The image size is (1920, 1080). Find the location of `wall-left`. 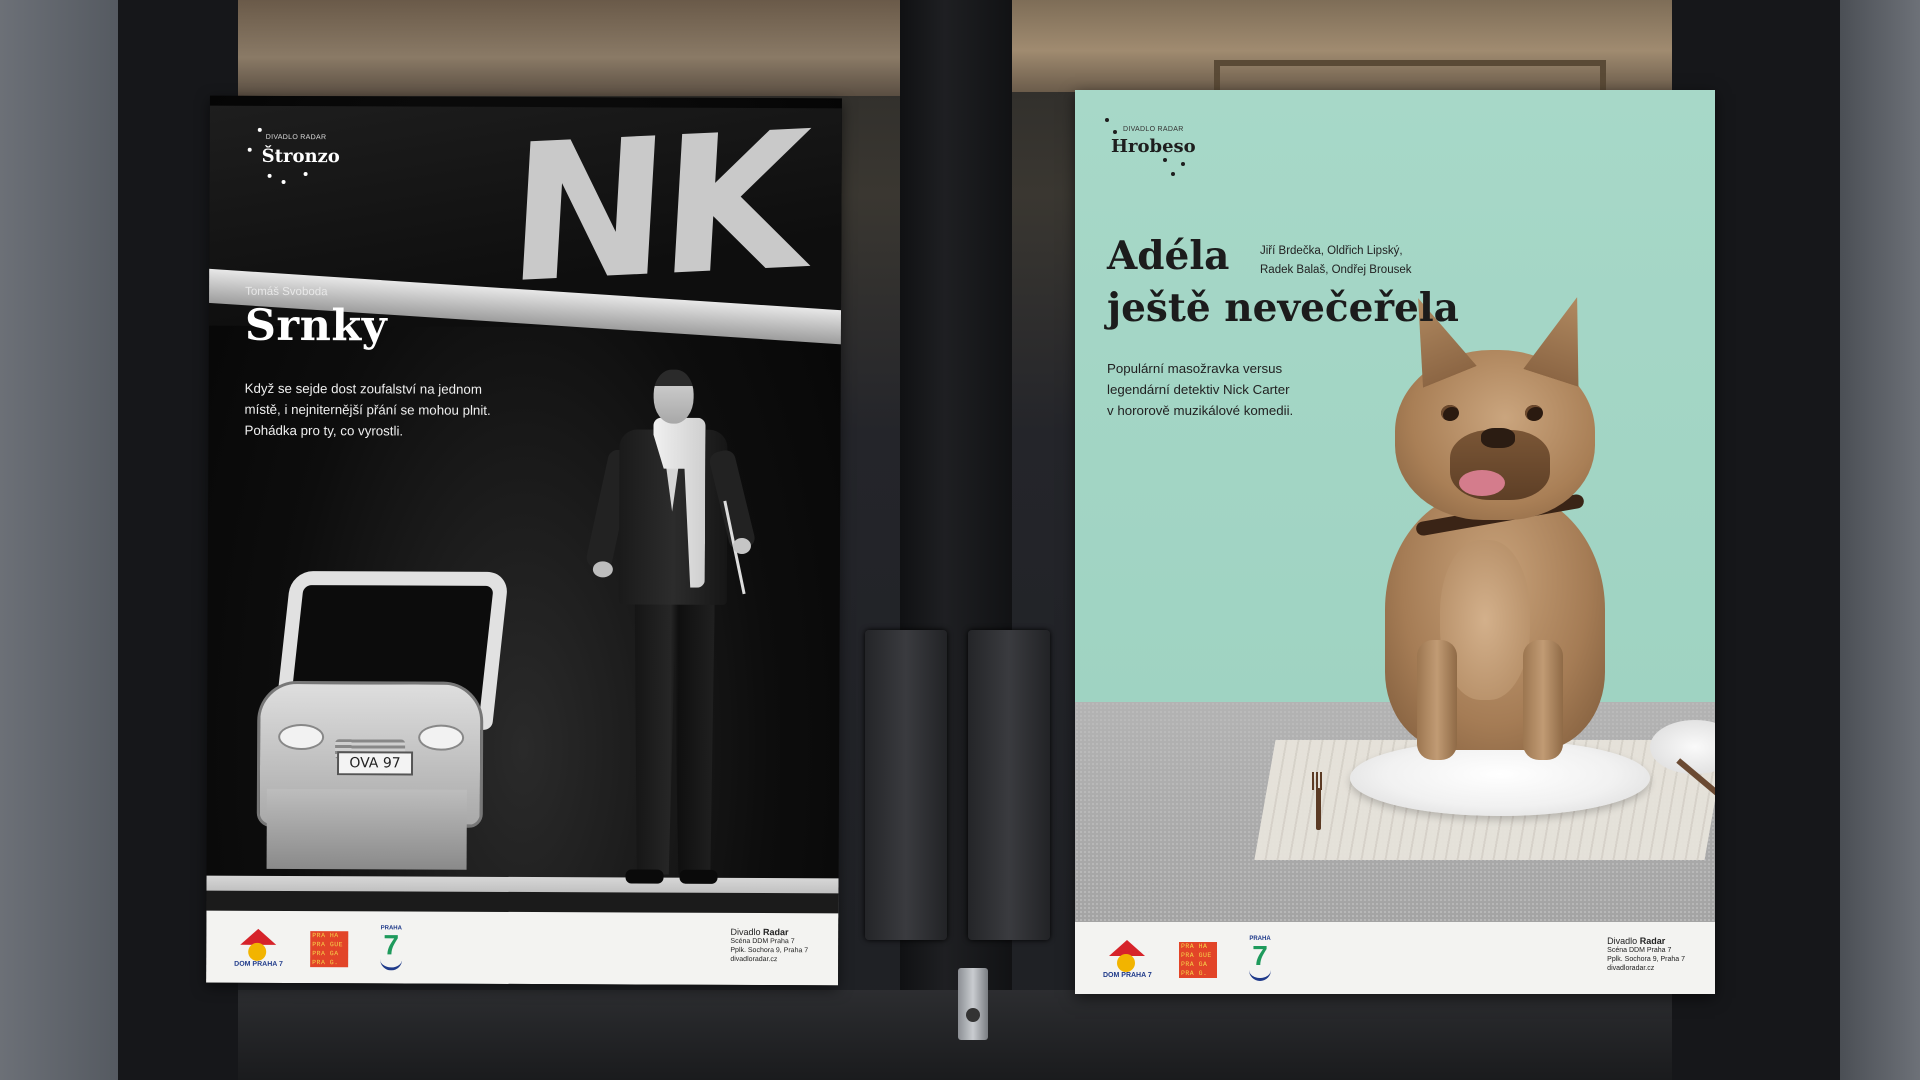

wall-left is located at coordinates (59, 540).